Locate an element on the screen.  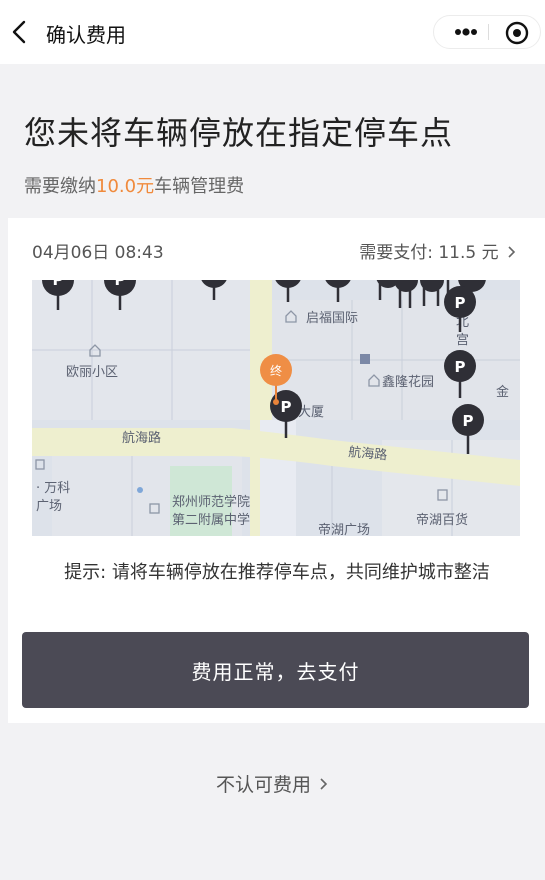
more-icon is located at coordinates (466, 32).